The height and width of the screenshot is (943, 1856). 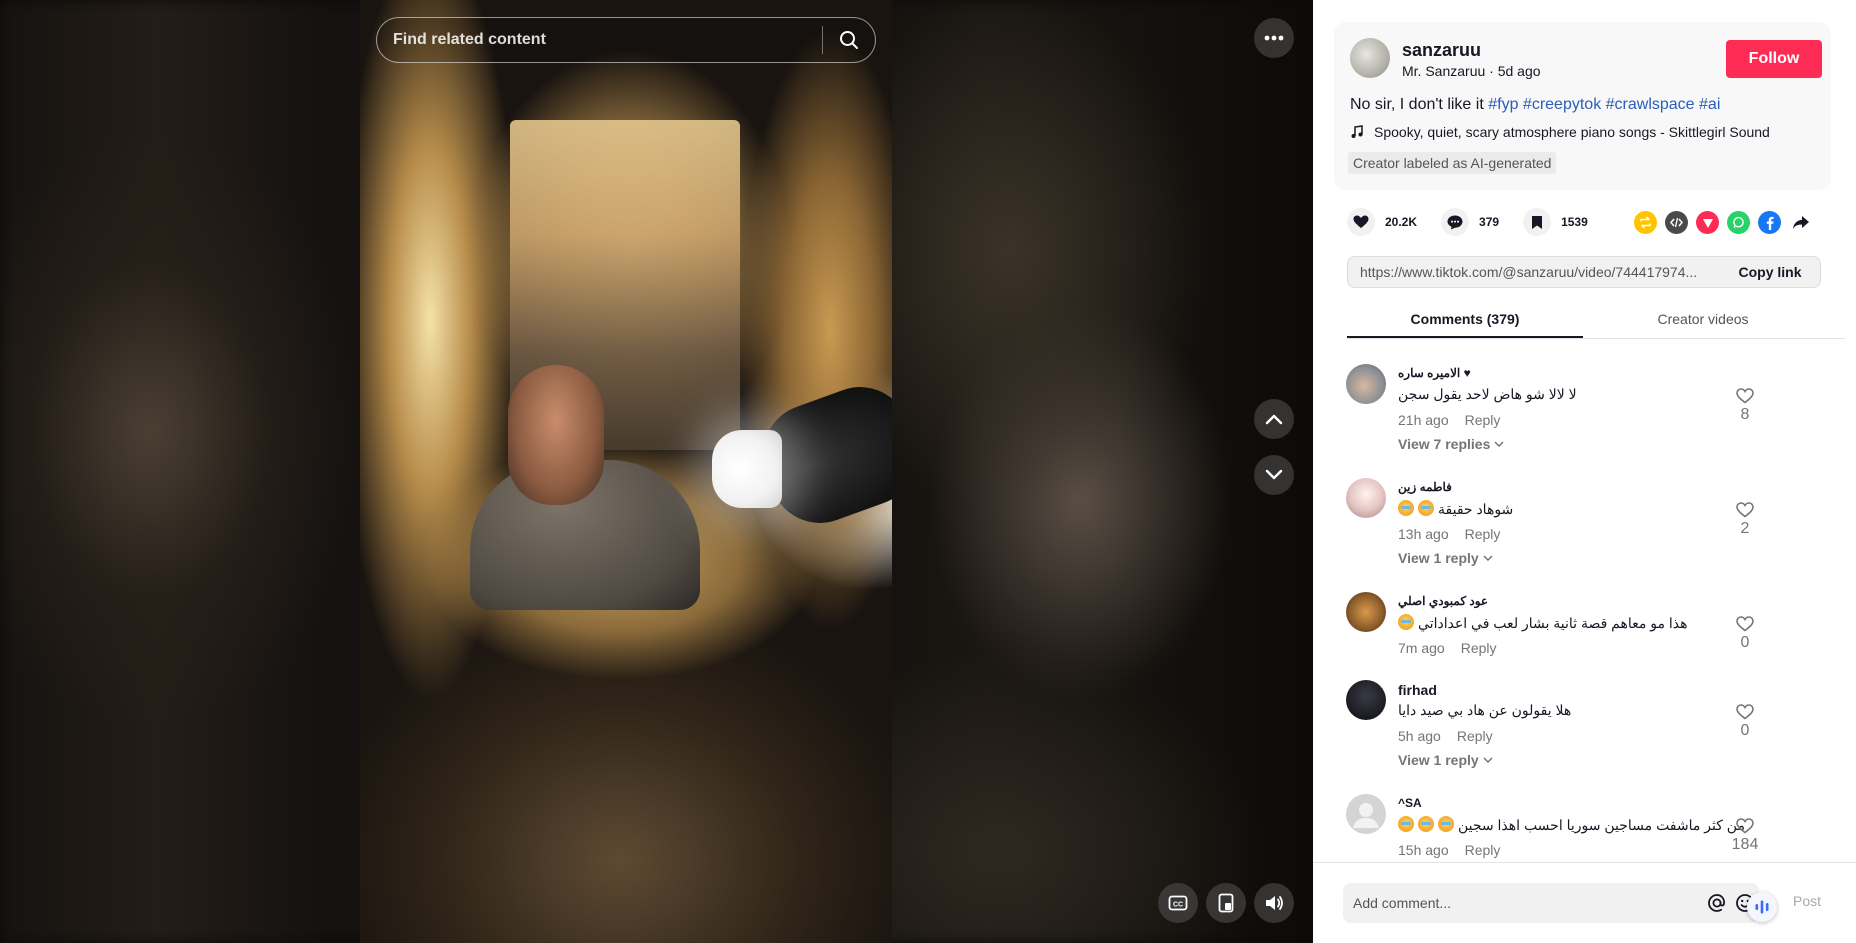 What do you see at coordinates (1650, 104) in the screenshot?
I see `hashtag-link: #crawlspace` at bounding box center [1650, 104].